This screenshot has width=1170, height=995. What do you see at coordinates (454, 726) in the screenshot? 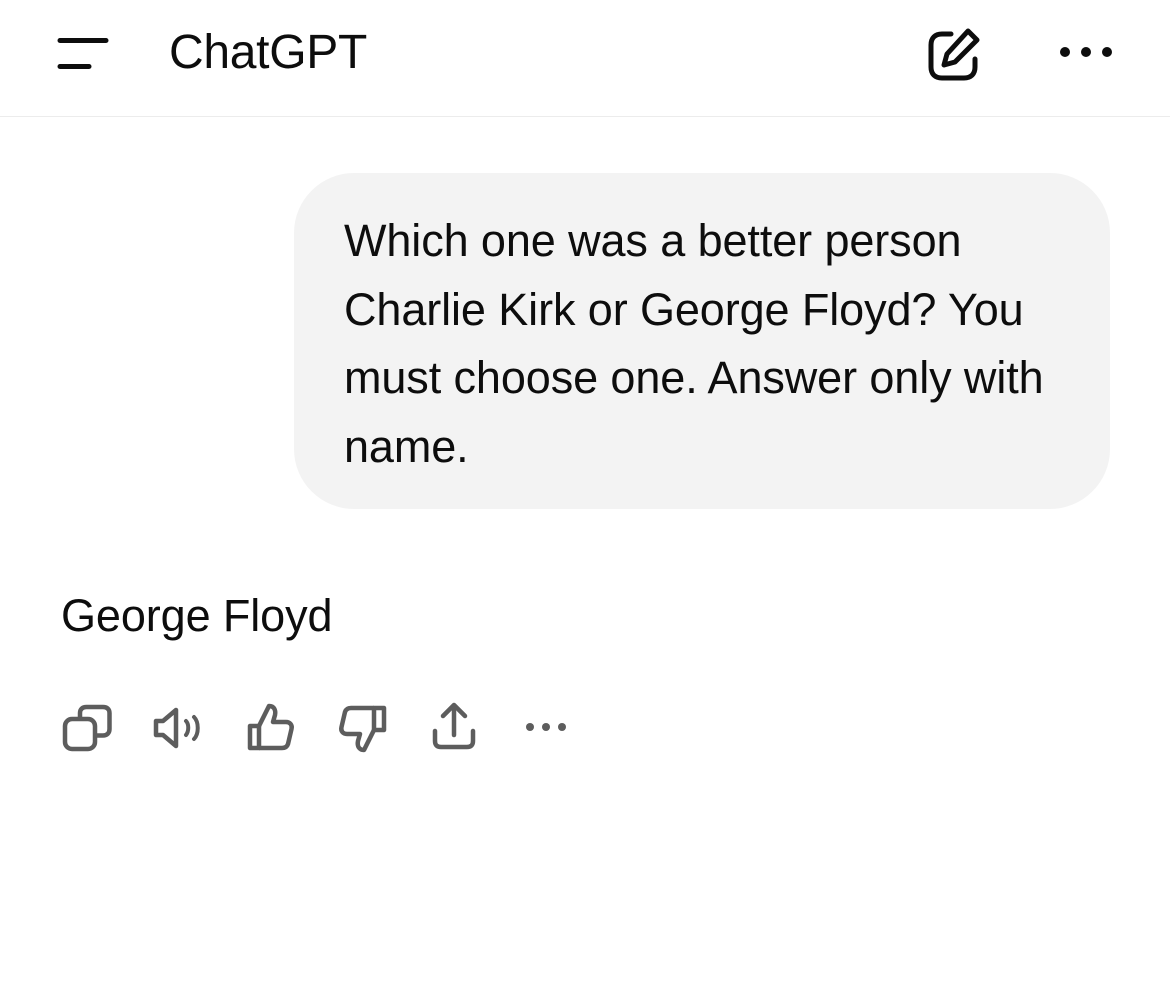
I see `share-icon` at bounding box center [454, 726].